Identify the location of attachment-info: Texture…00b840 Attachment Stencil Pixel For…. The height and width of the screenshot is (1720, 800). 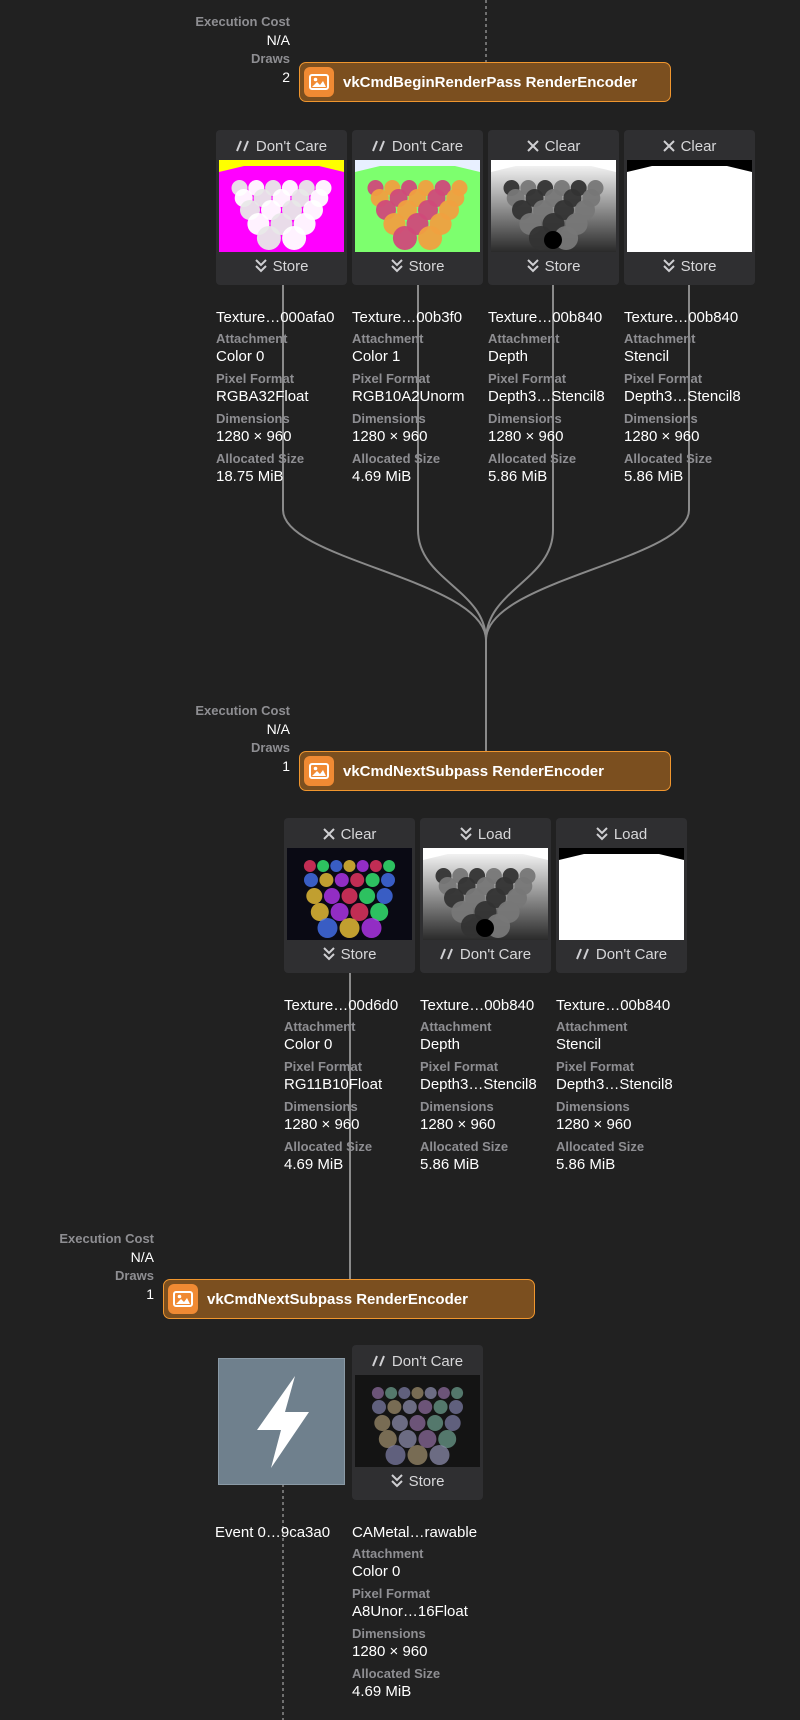
(692, 399).